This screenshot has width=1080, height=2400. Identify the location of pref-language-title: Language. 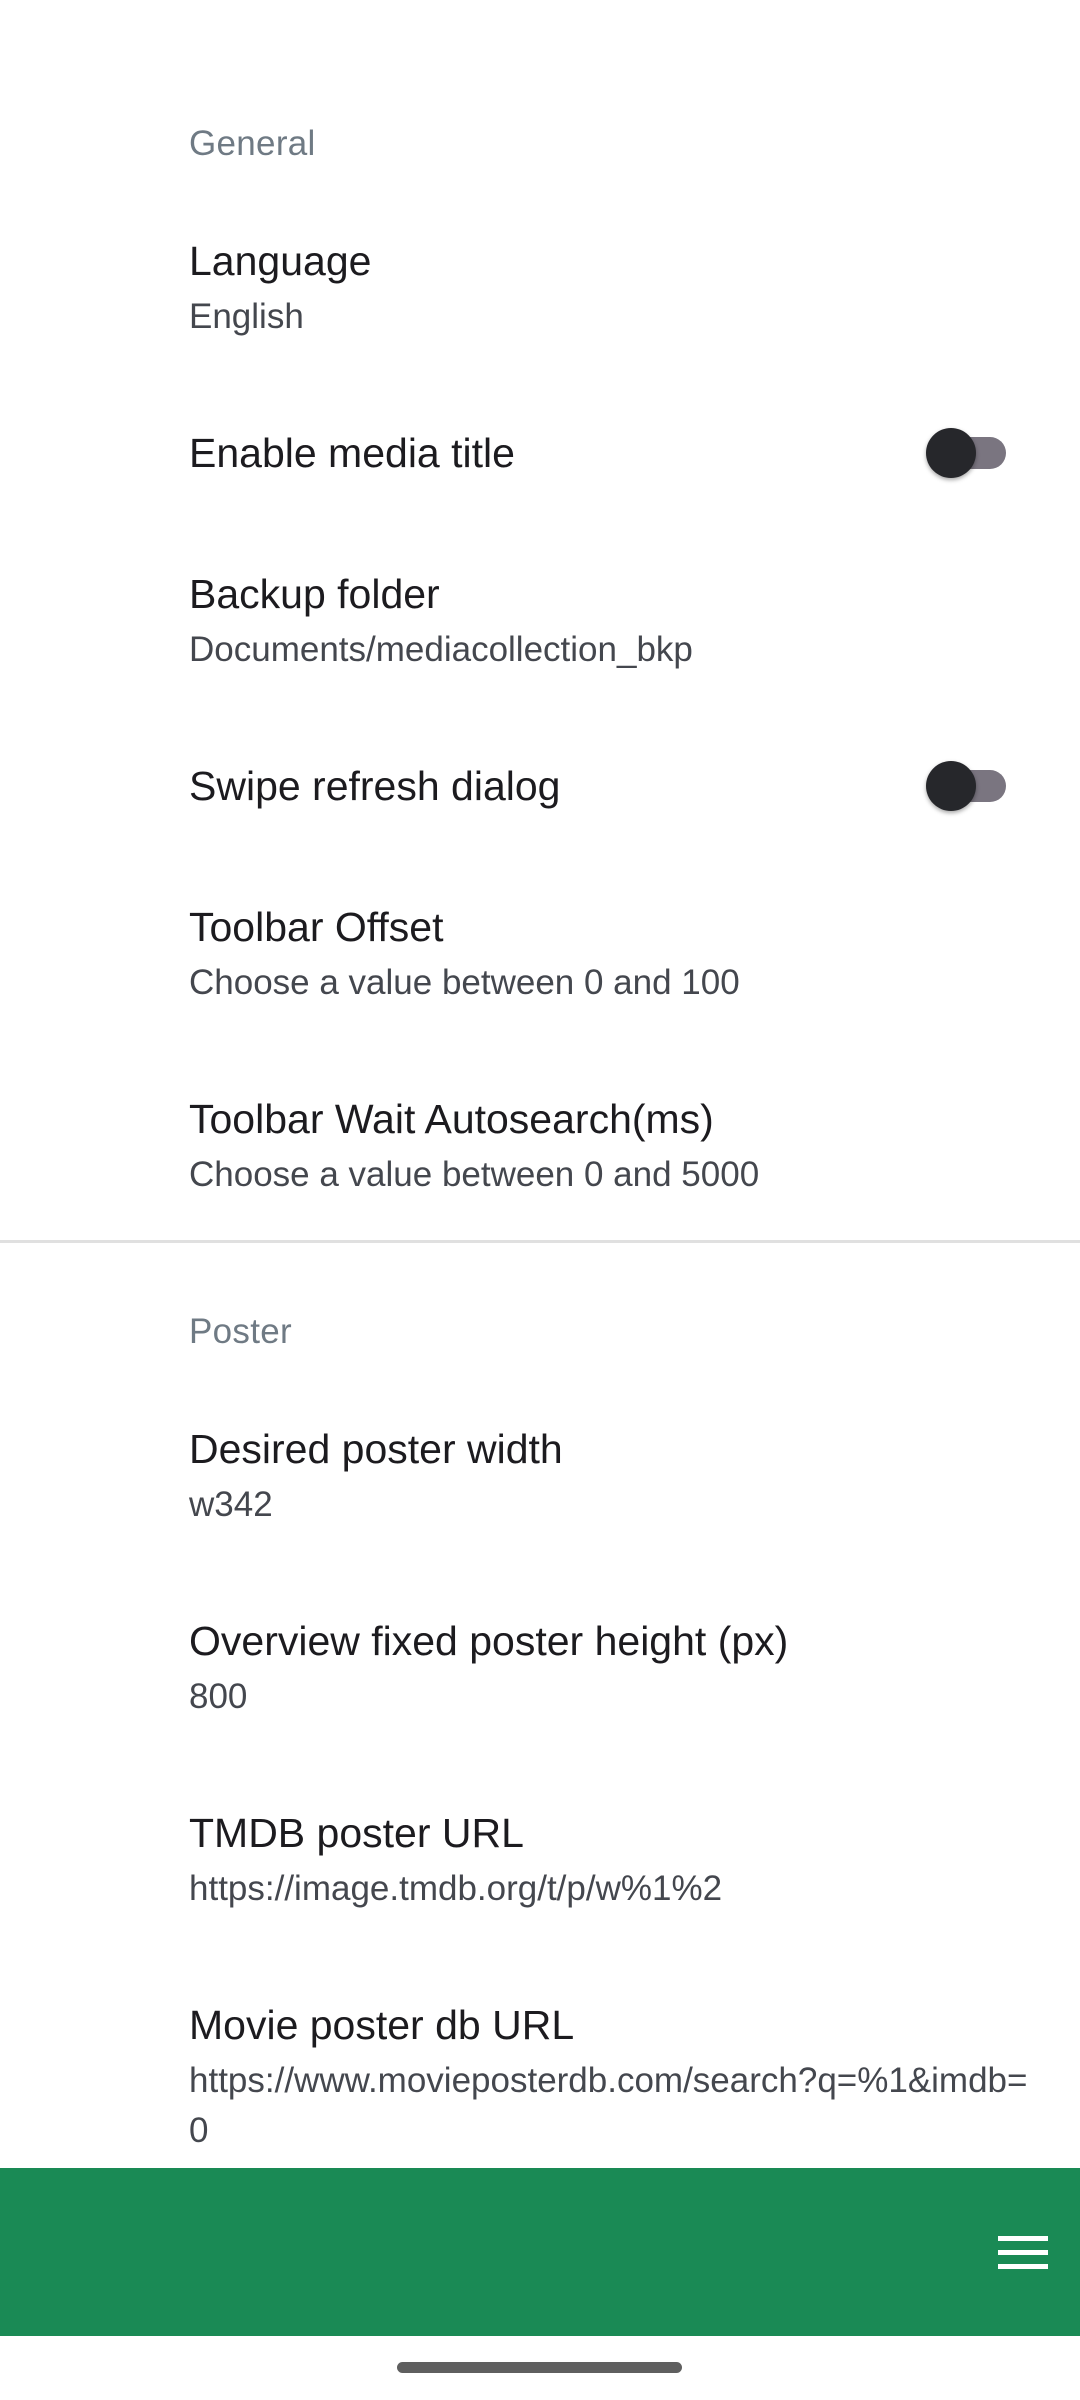
(280, 261).